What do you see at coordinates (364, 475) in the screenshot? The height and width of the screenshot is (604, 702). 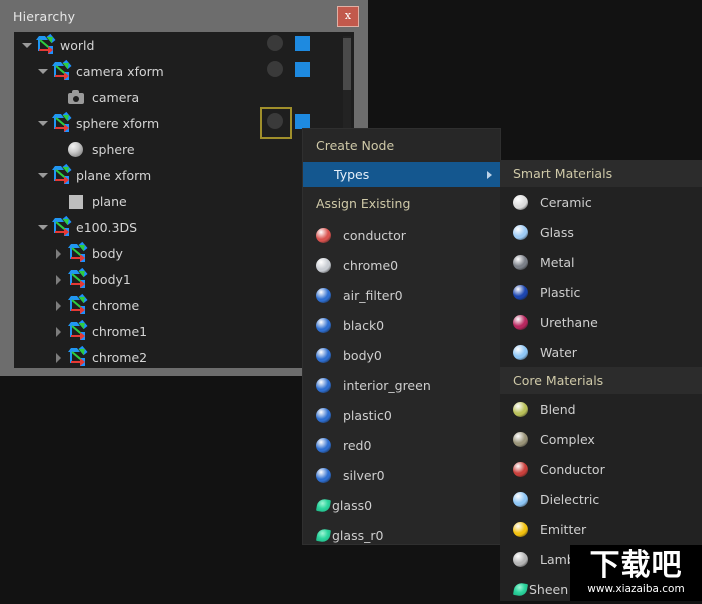 I see `context-menu-item-label: silver0` at bounding box center [364, 475].